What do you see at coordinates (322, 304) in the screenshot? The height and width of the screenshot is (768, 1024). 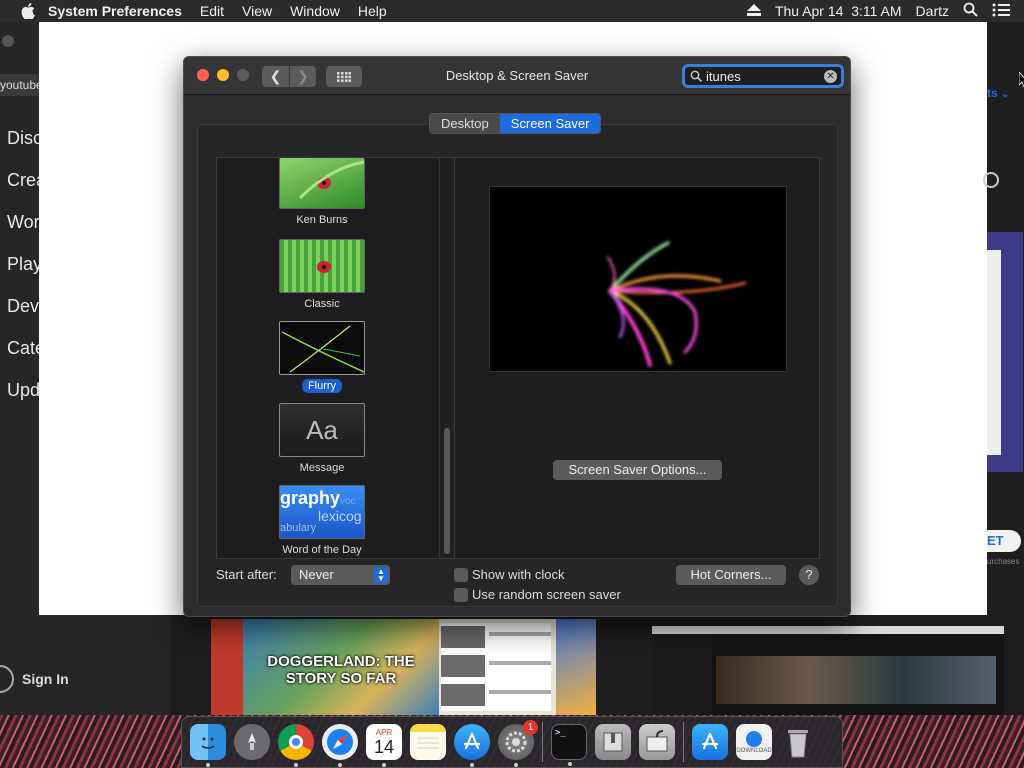 I see `screen-saver-label: Classic` at bounding box center [322, 304].